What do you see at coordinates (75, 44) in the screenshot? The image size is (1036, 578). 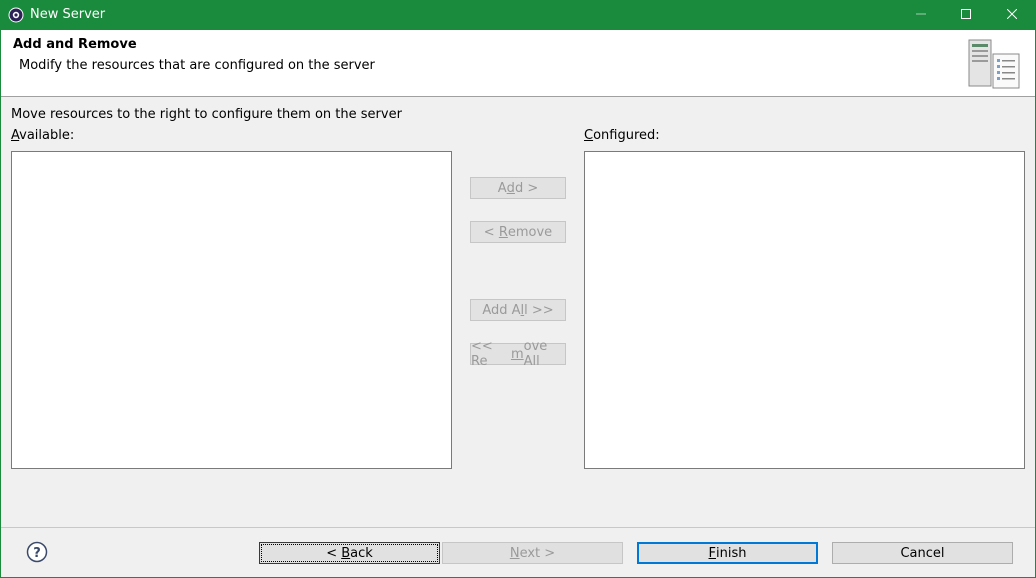 I see `page-title: Add and Remove` at bounding box center [75, 44].